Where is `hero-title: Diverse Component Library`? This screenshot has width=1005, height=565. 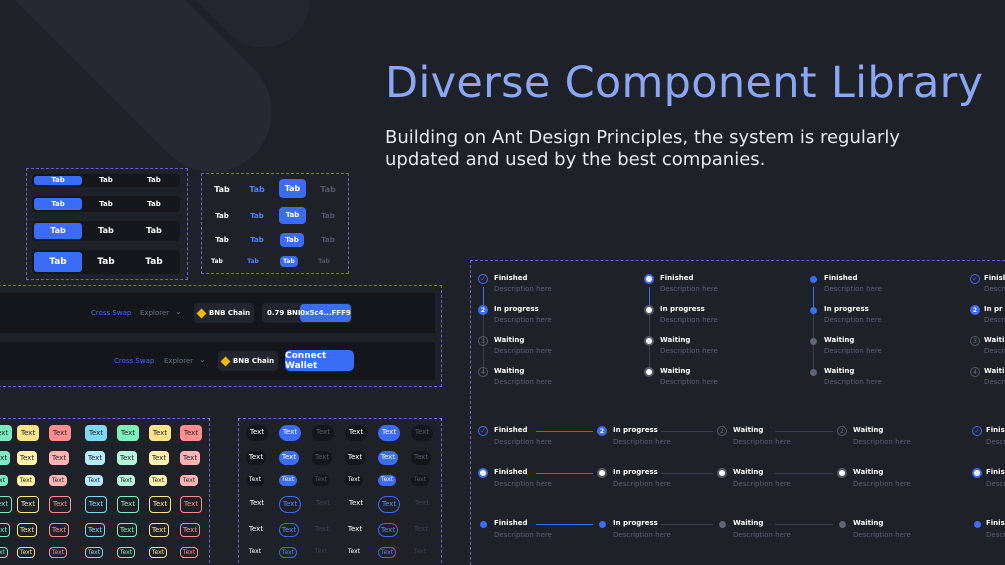
hero-title: Diverse Component Library is located at coordinates (684, 83).